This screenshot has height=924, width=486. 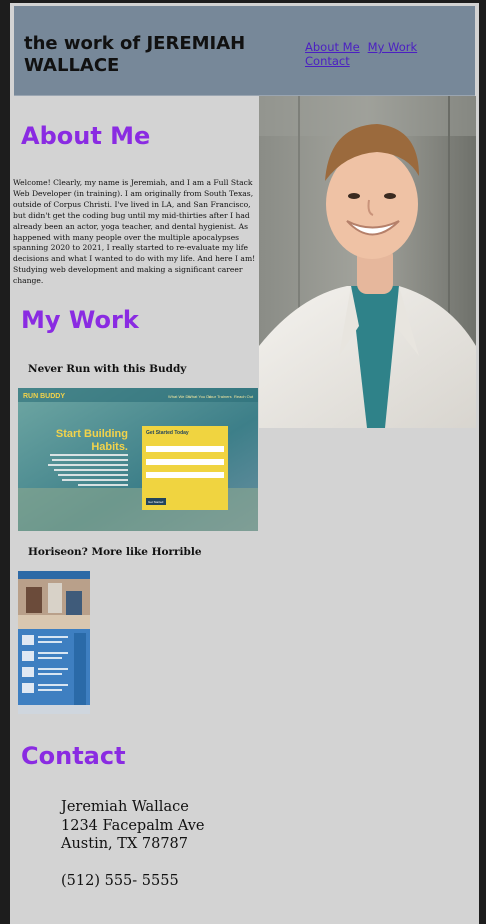 What do you see at coordinates (133, 825) in the screenshot?
I see `contact-street: 1234 Facepalm Ave` at bounding box center [133, 825].